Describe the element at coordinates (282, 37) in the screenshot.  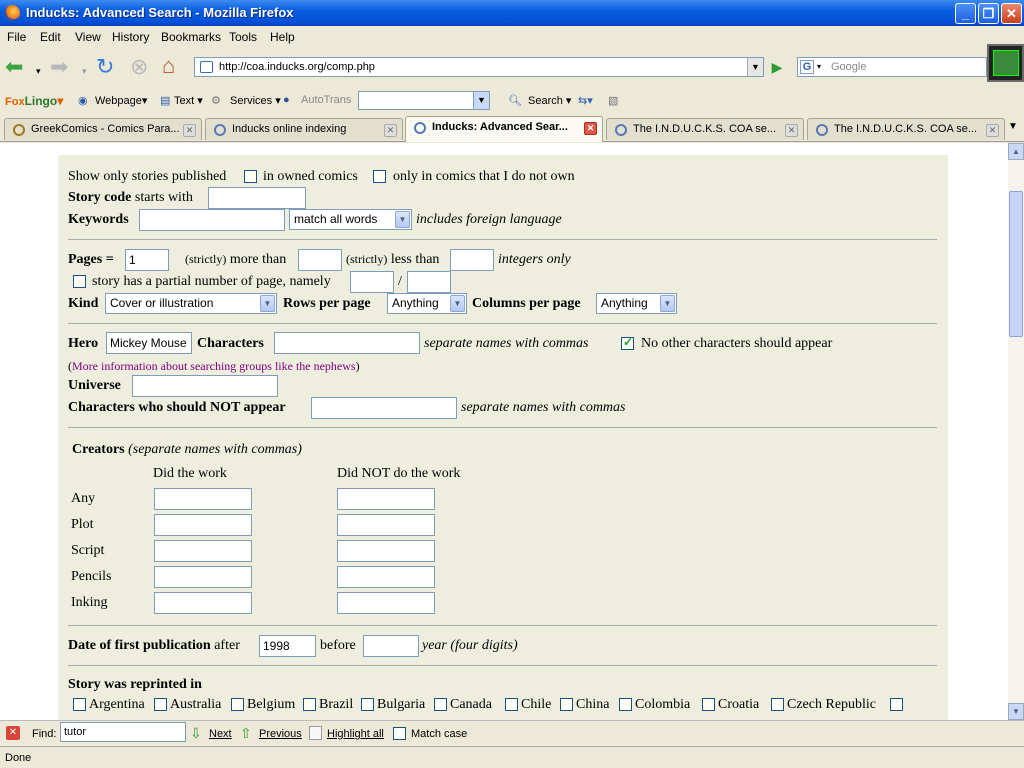
I see `menu-help: Help` at that location.